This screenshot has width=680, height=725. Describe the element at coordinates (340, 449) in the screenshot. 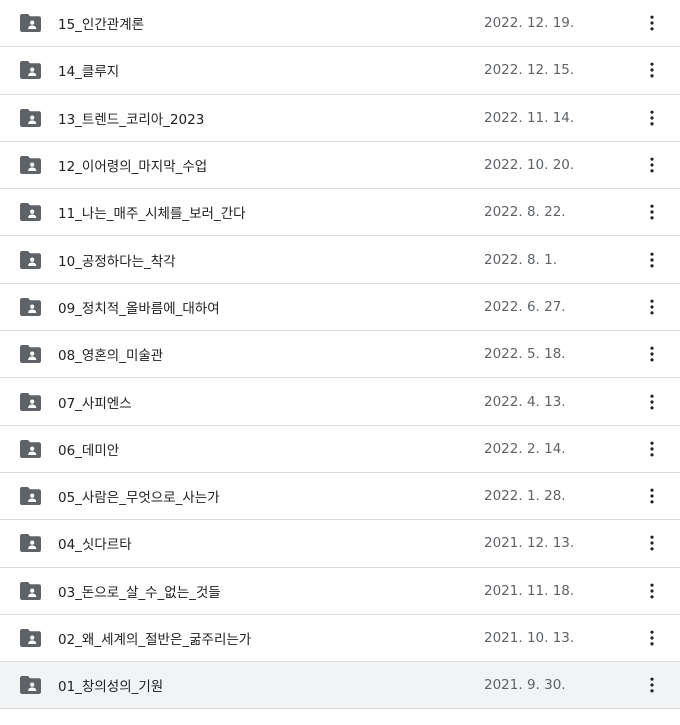

I see `file-row: 06_데미안 2022. 2. 14.` at that location.